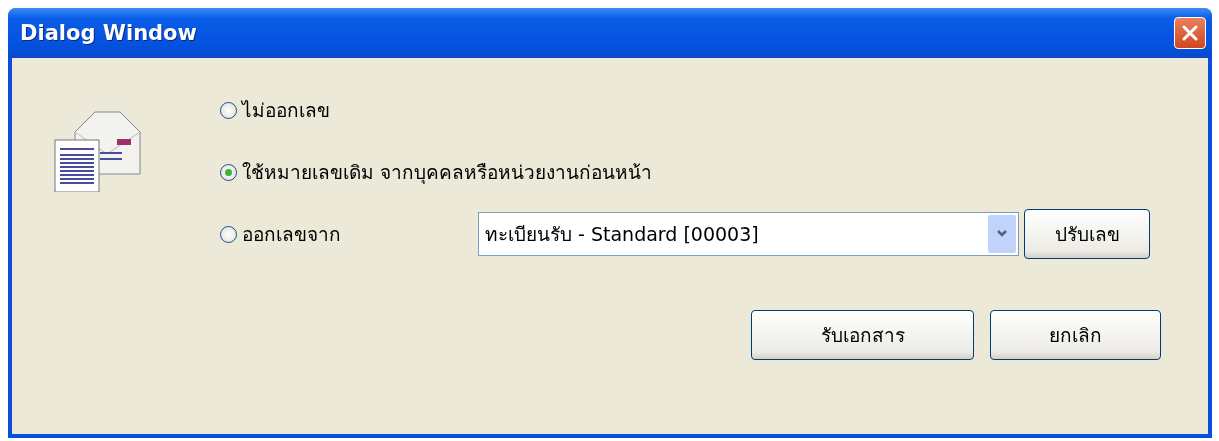 The image size is (1219, 441). What do you see at coordinates (349, 110) in the screenshot?
I see `radio-option: ไม่ออกเลข` at bounding box center [349, 110].